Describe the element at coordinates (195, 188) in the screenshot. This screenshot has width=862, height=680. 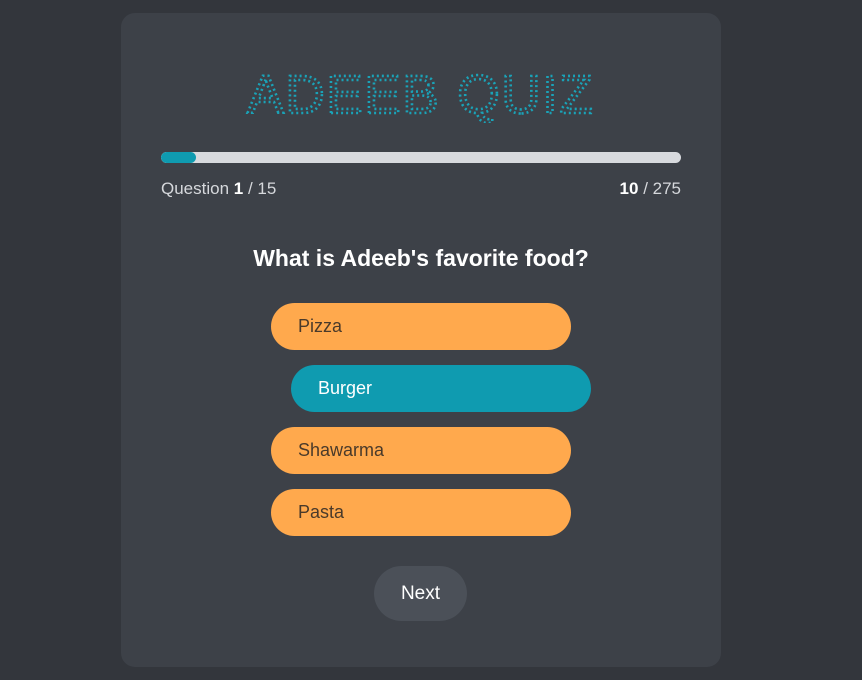
I see `question-counter-label: Question` at that location.